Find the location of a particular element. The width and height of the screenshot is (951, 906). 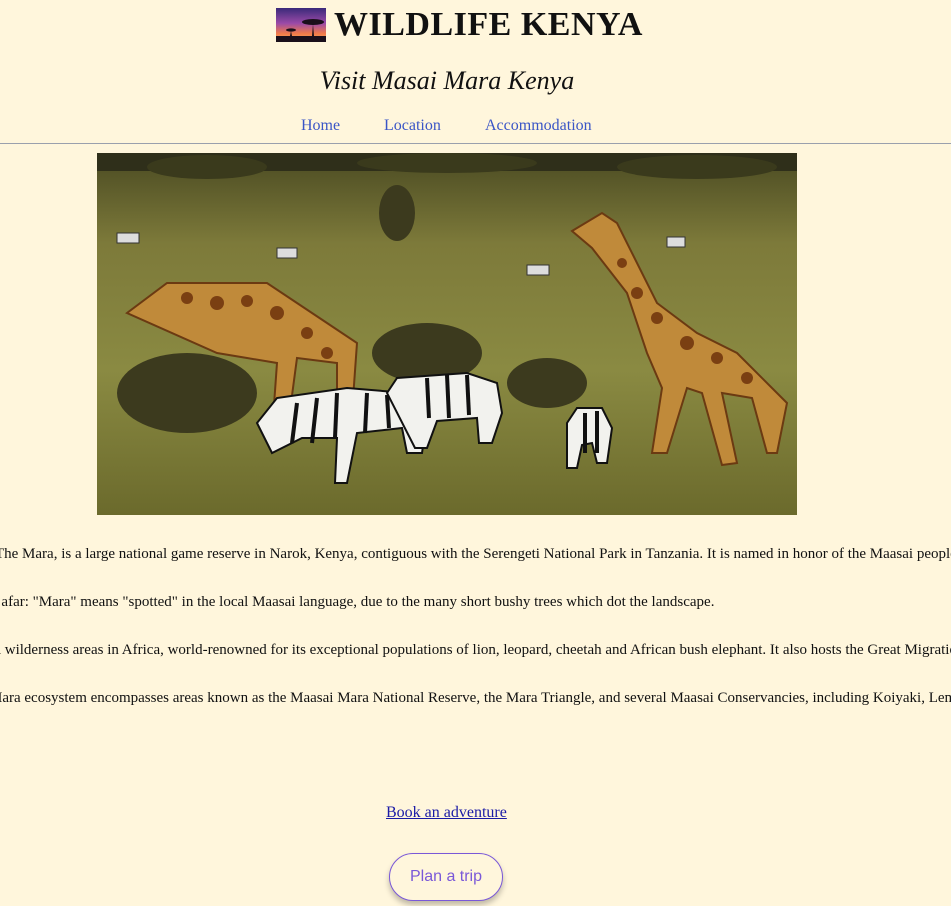

site-title: WILDLIFE KENYA is located at coordinates (488, 24).